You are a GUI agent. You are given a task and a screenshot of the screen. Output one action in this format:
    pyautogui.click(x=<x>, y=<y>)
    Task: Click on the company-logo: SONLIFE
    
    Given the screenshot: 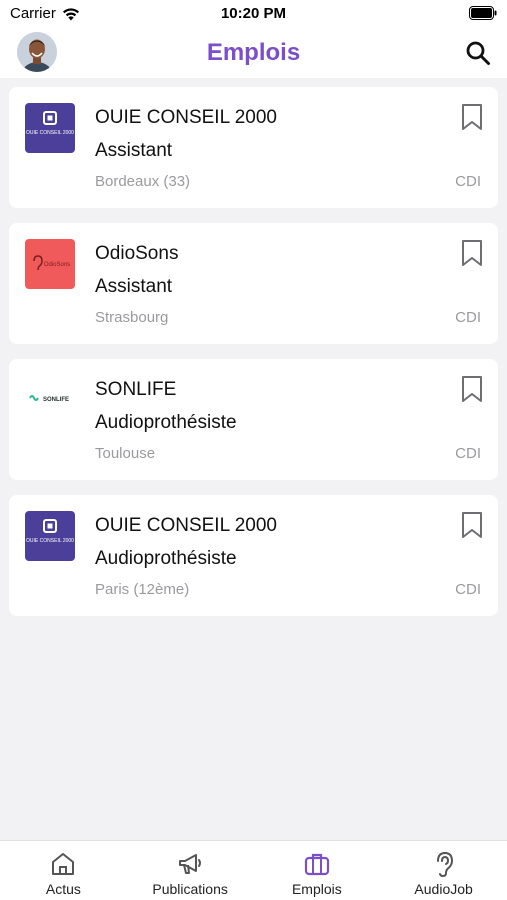 What is the action you would take?
    pyautogui.click(x=50, y=400)
    